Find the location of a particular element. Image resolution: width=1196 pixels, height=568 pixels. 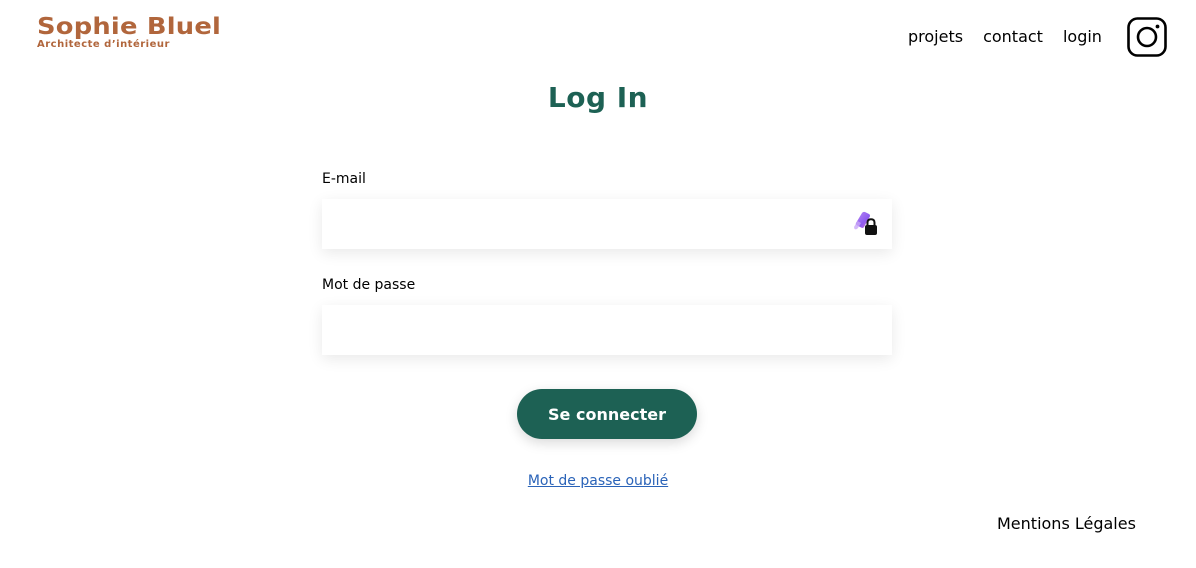

password-label: Mot de passe is located at coordinates (369, 285).